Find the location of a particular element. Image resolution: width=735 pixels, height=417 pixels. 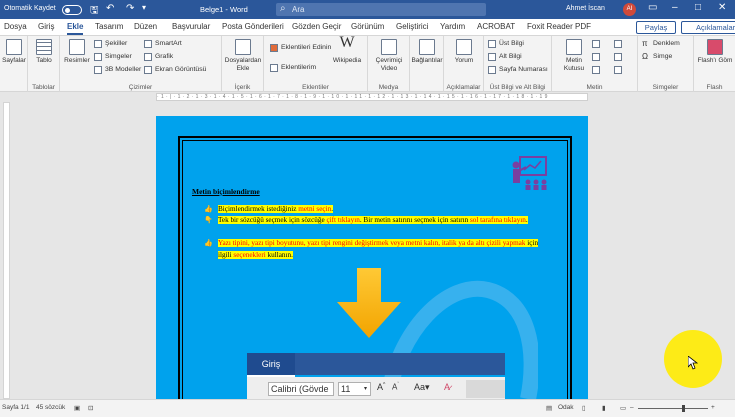

customize-toolbar-icon: ▾ is located at coordinates (144, 7).